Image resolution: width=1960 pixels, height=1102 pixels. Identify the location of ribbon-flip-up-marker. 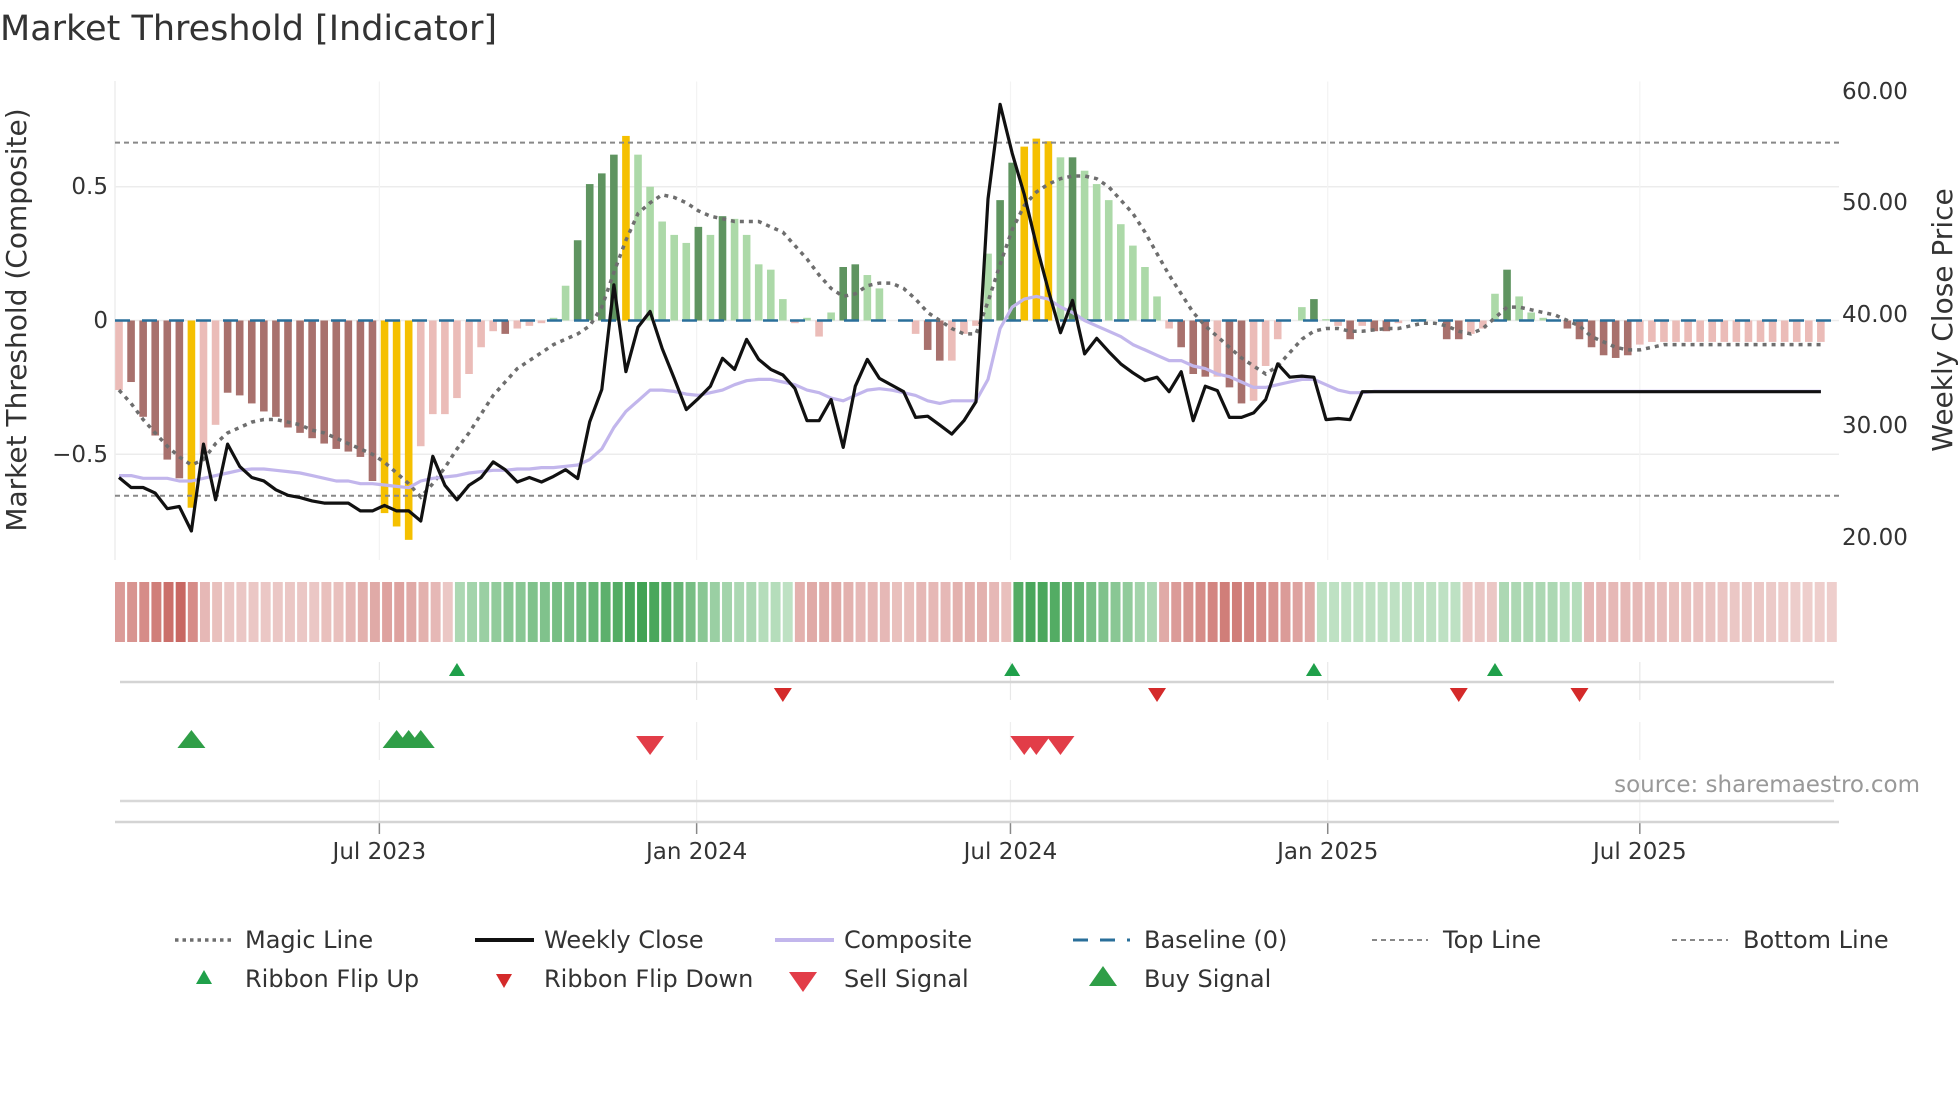
(1012, 669).